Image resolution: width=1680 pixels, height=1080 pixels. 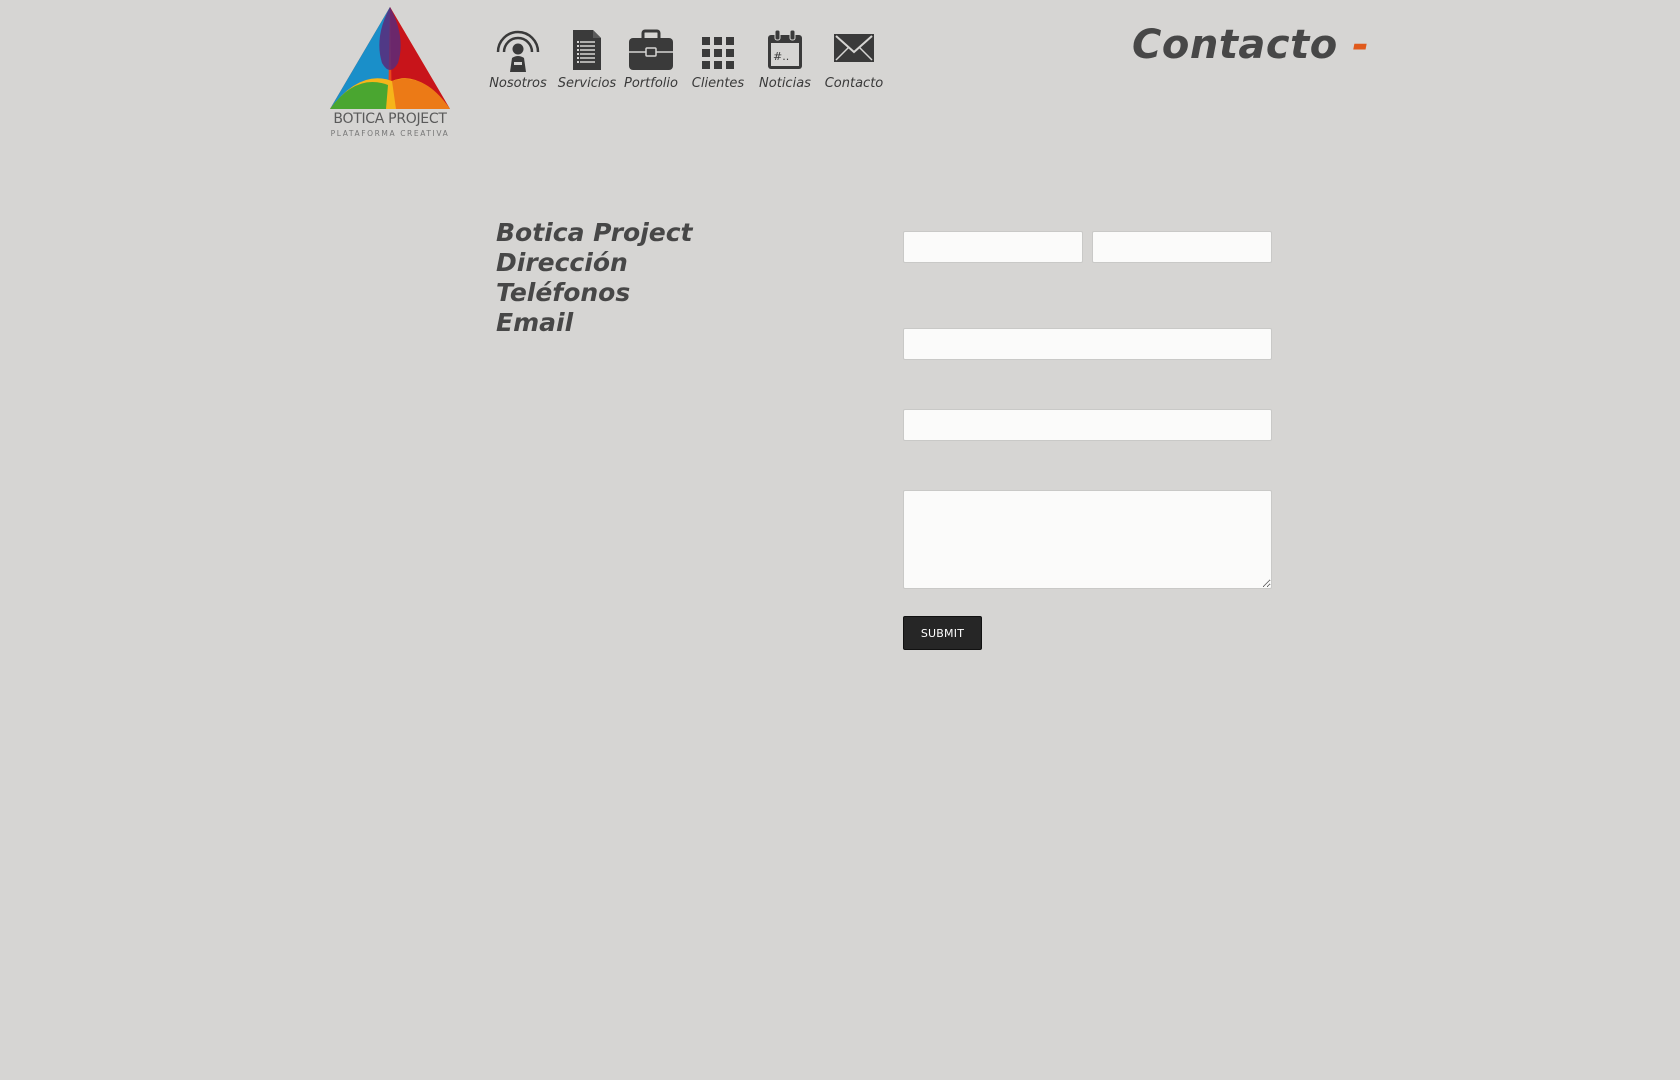 I want to click on info-company: Botica Project, so click(x=594, y=232).